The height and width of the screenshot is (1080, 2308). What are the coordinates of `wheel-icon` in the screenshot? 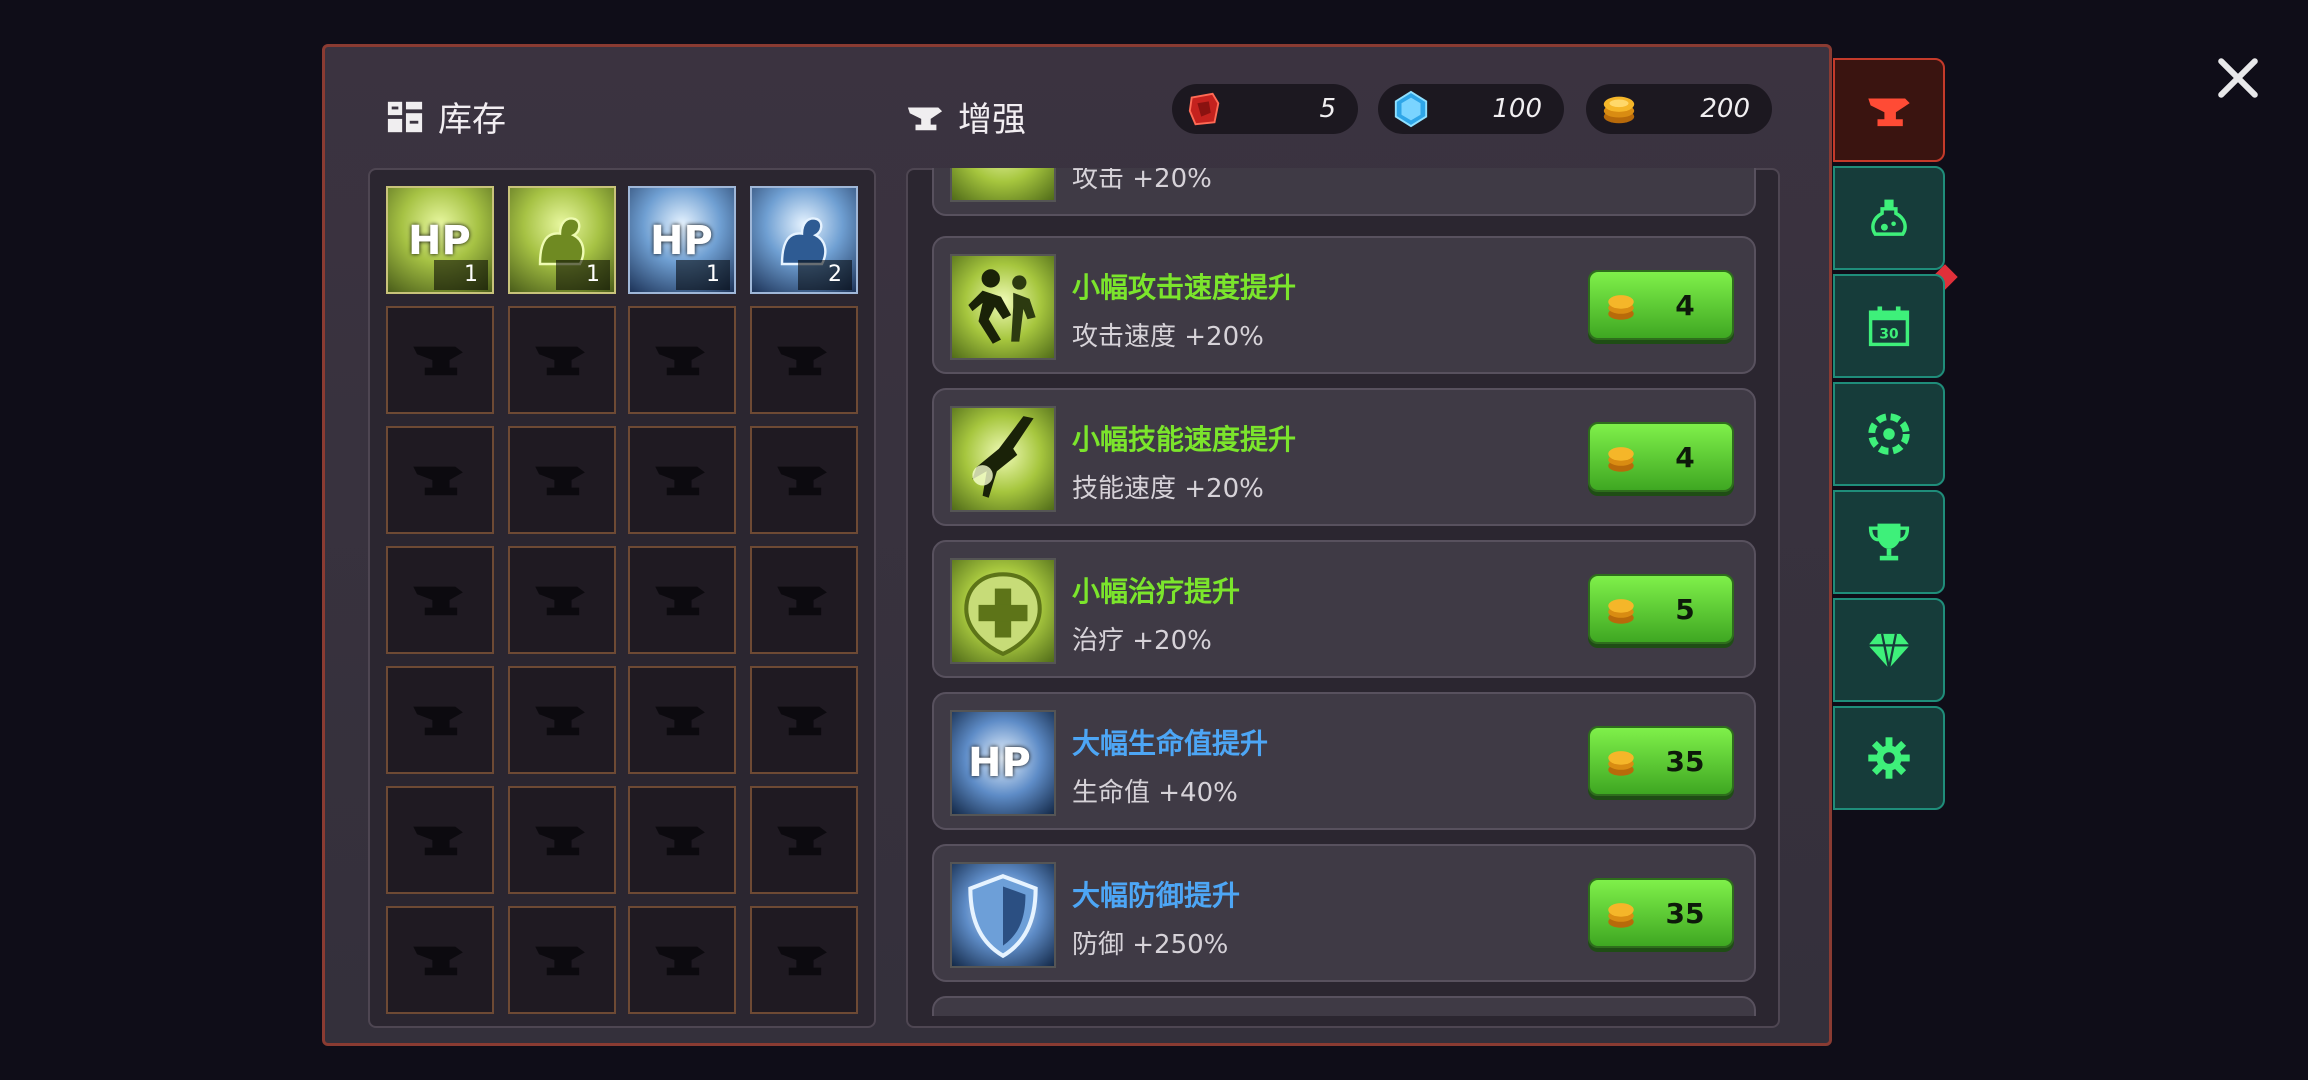 It's located at (1889, 434).